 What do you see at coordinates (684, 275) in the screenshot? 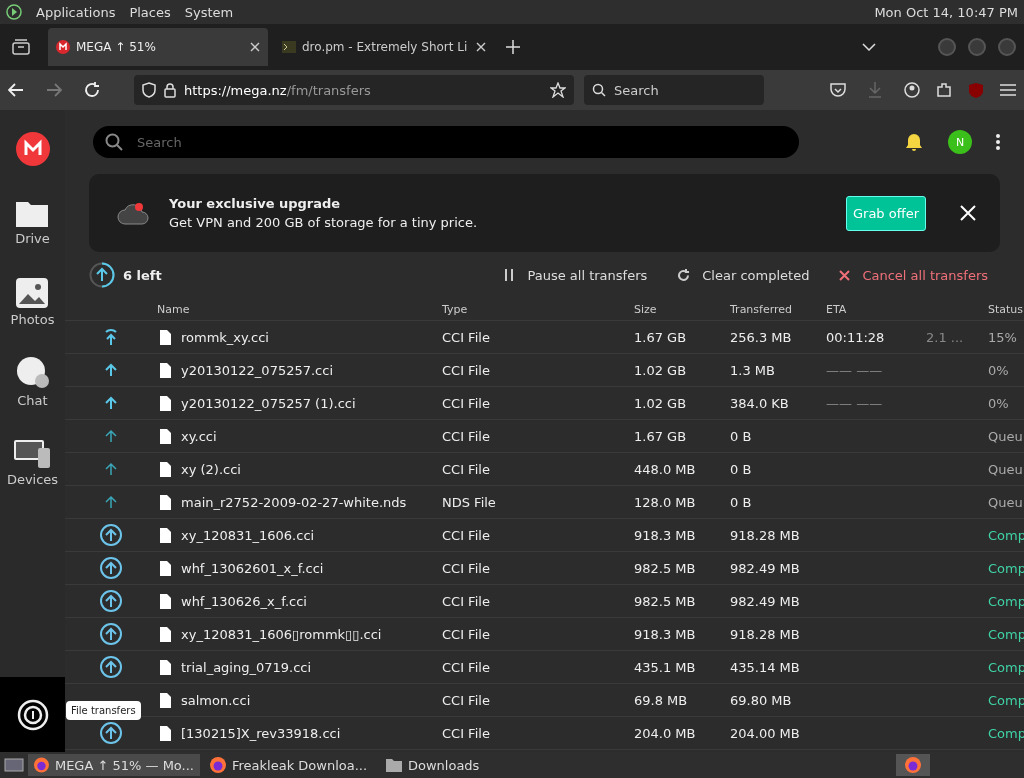
I see `refresh-icon` at bounding box center [684, 275].